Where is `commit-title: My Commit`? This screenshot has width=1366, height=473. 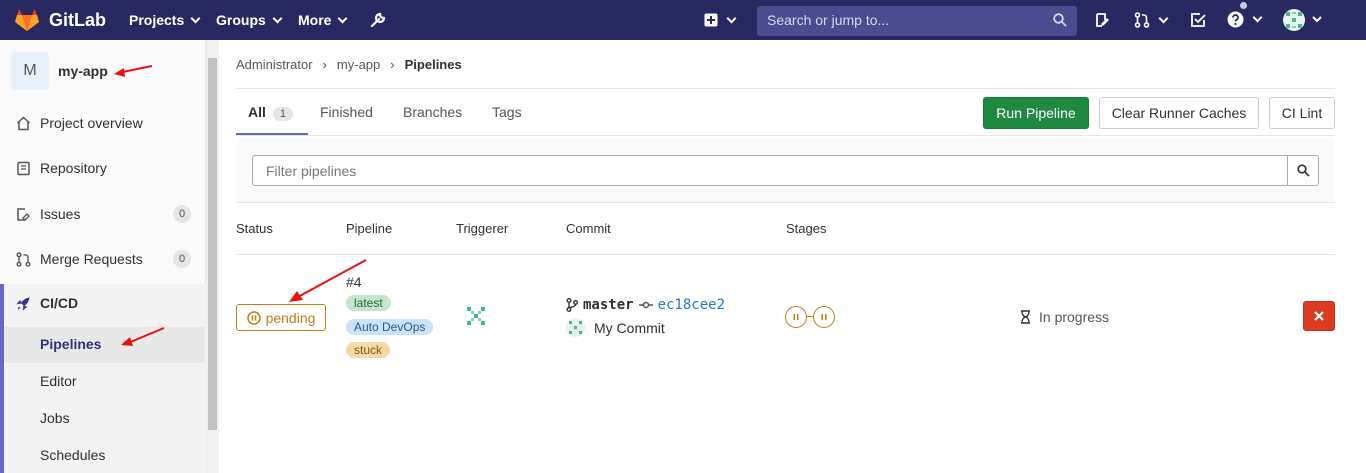
commit-title: My Commit is located at coordinates (615, 327).